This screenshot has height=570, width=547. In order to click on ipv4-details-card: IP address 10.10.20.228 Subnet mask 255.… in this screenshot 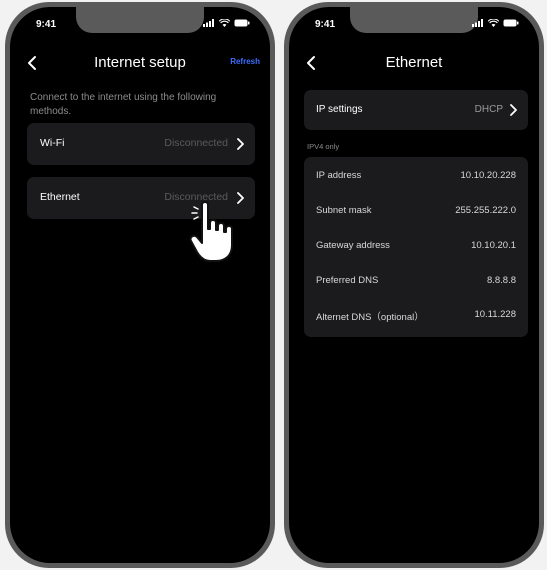, I will do `click(416, 247)`.